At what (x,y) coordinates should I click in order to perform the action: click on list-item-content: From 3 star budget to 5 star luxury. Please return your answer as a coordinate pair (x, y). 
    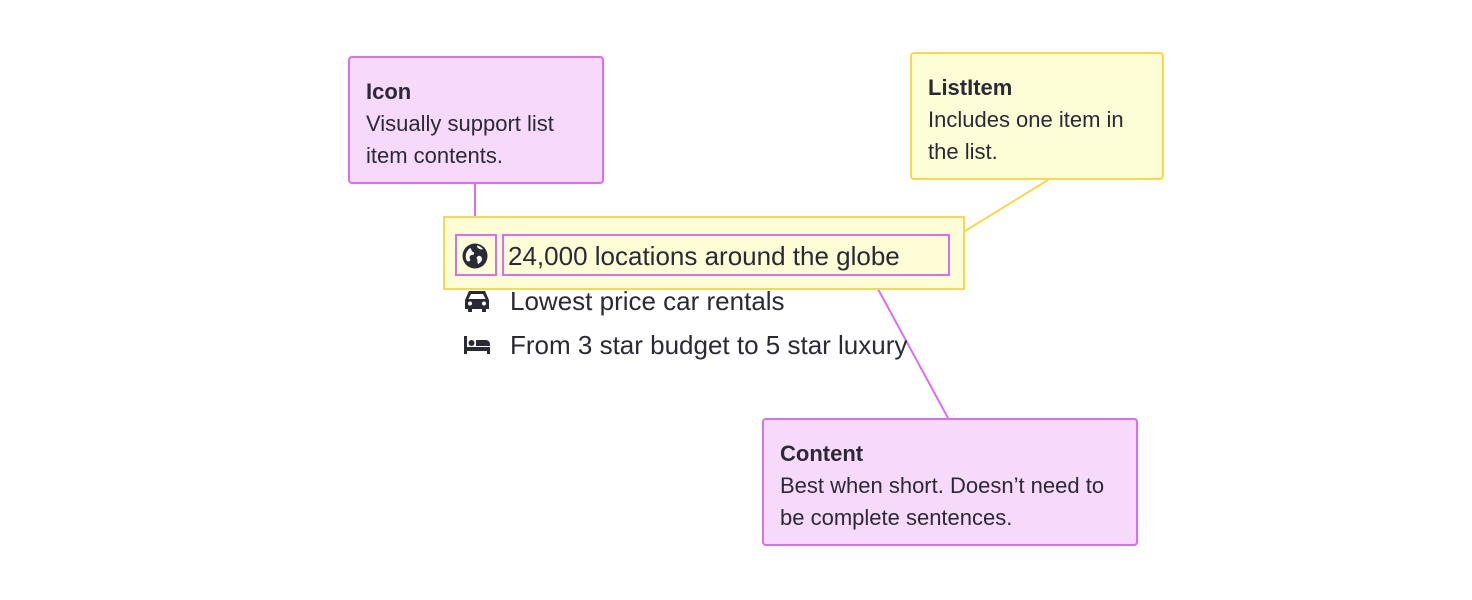
    Looking at the image, I should click on (709, 344).